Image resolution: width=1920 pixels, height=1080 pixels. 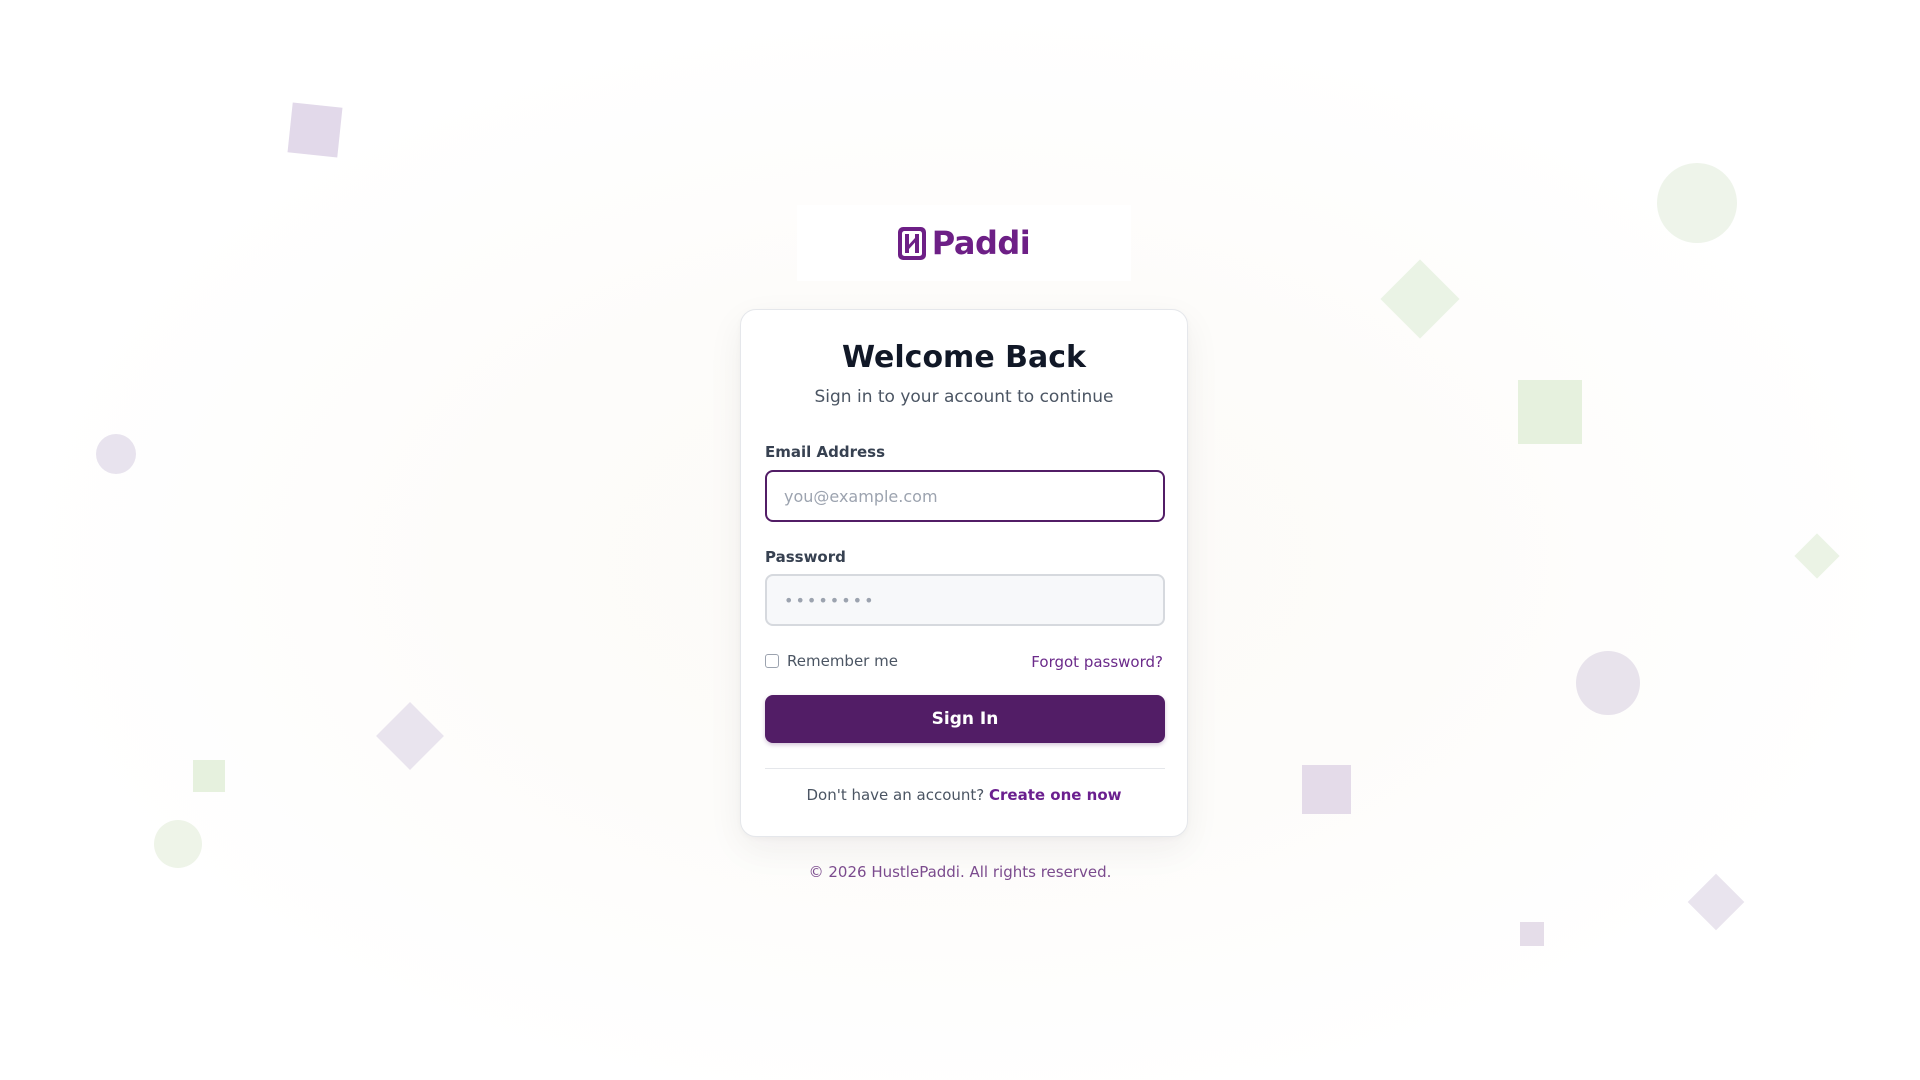 I want to click on email-field, so click(x=965, y=496).